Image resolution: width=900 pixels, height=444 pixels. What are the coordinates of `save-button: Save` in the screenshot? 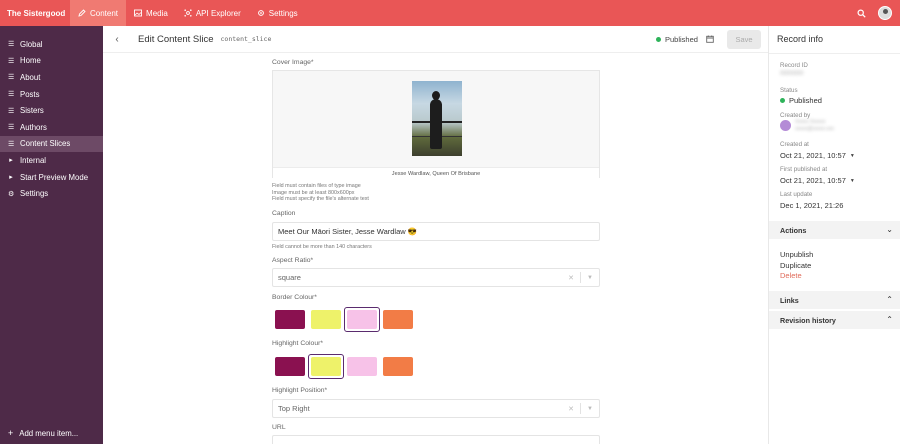 It's located at (744, 39).